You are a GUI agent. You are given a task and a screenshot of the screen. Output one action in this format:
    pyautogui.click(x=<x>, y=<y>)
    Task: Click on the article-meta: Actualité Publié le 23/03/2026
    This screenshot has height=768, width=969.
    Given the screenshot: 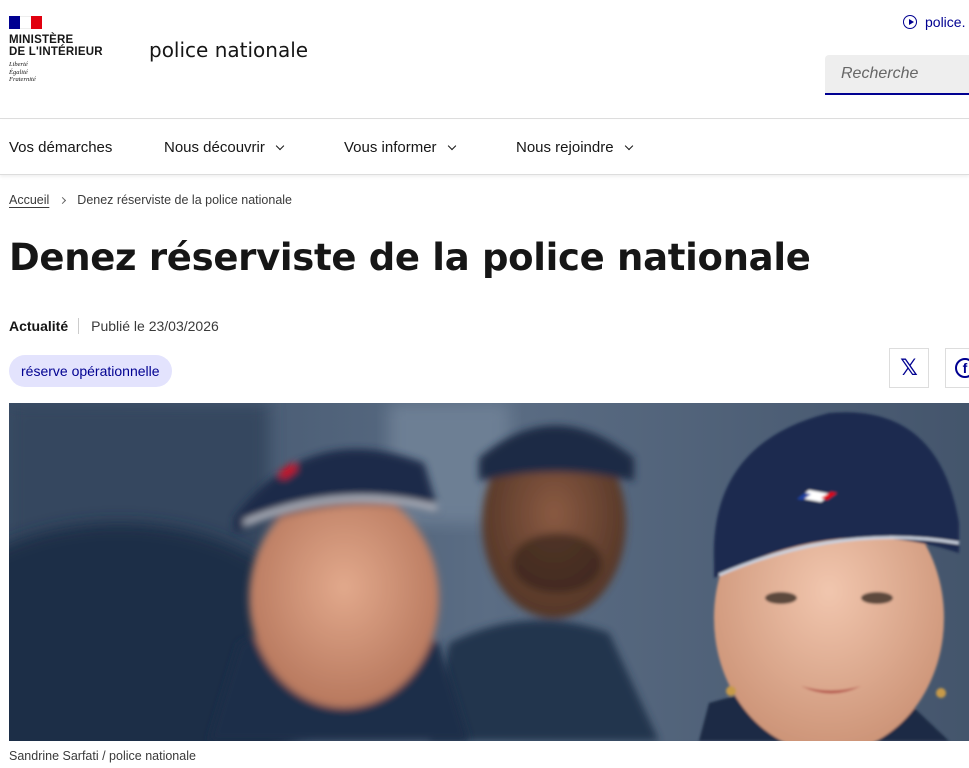 What is the action you would take?
    pyautogui.click(x=114, y=326)
    